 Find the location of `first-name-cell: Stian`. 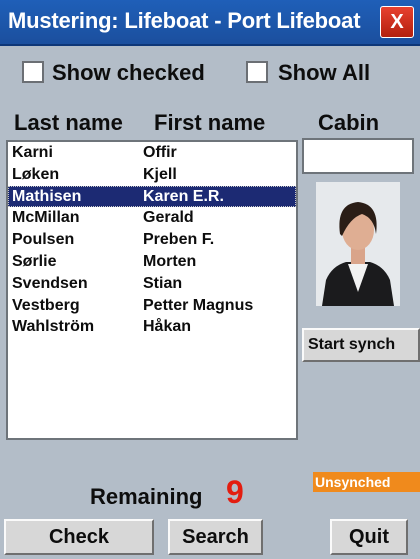

first-name-cell: Stian is located at coordinates (163, 283).